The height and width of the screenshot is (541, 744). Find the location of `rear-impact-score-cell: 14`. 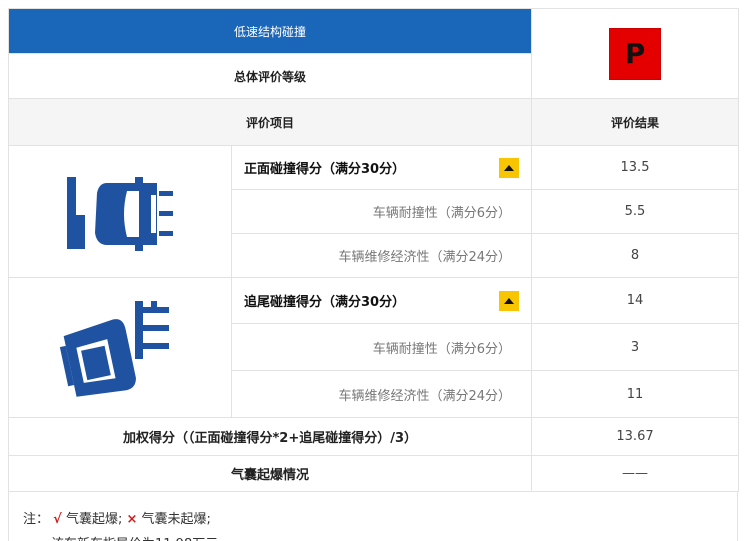

rear-impact-score-cell: 14 is located at coordinates (635, 301).